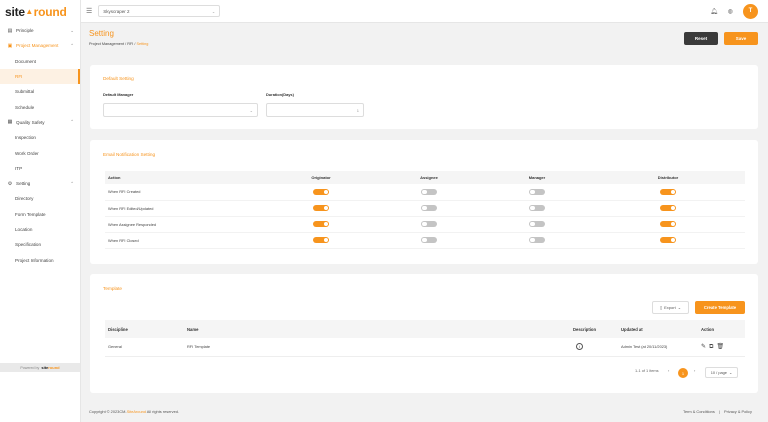 Image resolution: width=768 pixels, height=422 pixels. What do you see at coordinates (721, 347) in the screenshot?
I see `trash-icon: 🗑︎` at bounding box center [721, 347].